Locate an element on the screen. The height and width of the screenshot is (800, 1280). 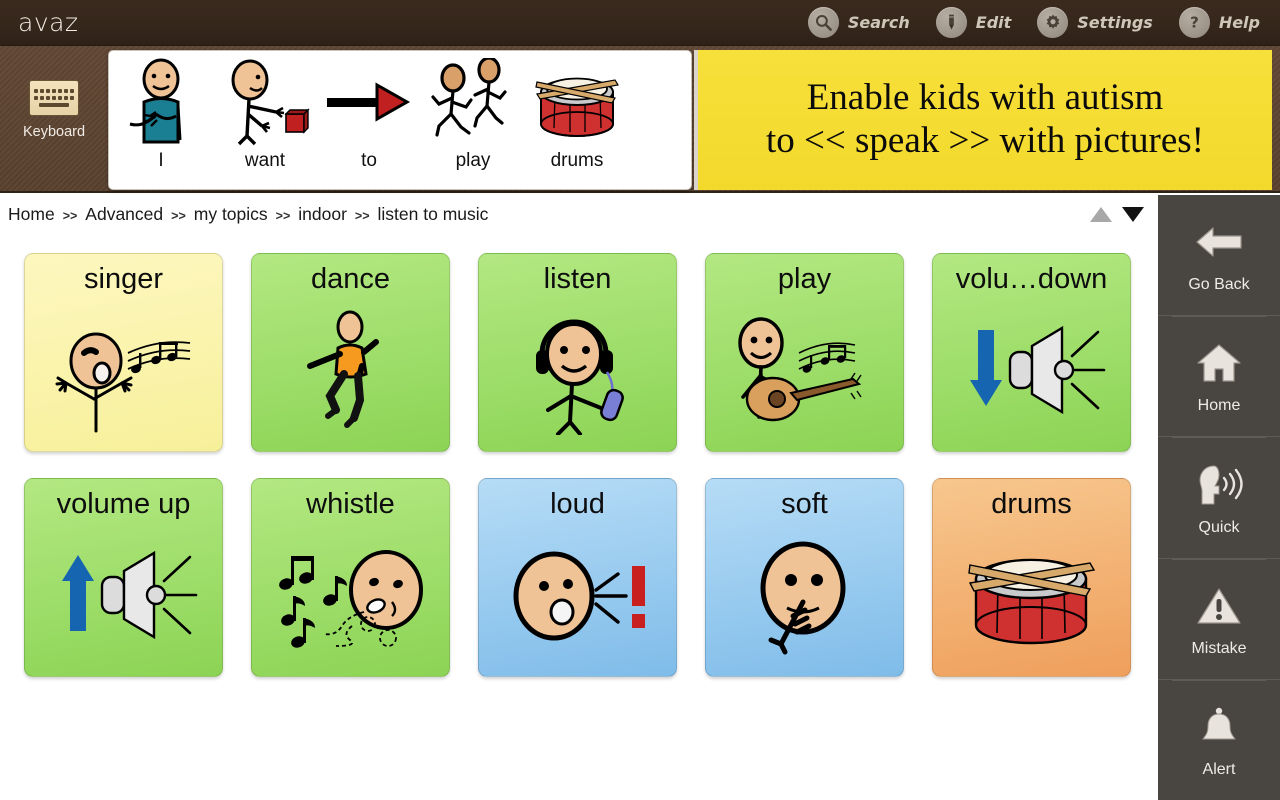
symbol-card-label: soft is located at coordinates (804, 504).